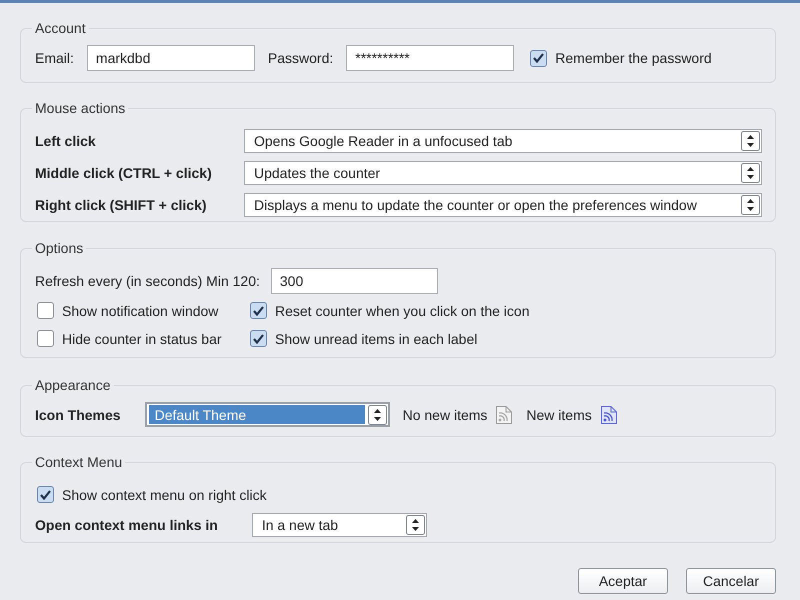 This screenshot has width=800, height=600. I want to click on checkbox-label: Hide counter in status bar, so click(142, 338).